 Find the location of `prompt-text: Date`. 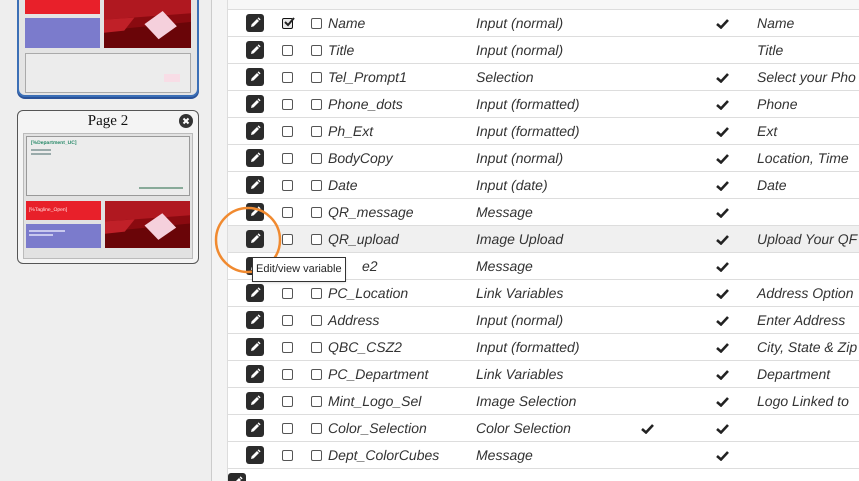

prompt-text: Date is located at coordinates (772, 184).